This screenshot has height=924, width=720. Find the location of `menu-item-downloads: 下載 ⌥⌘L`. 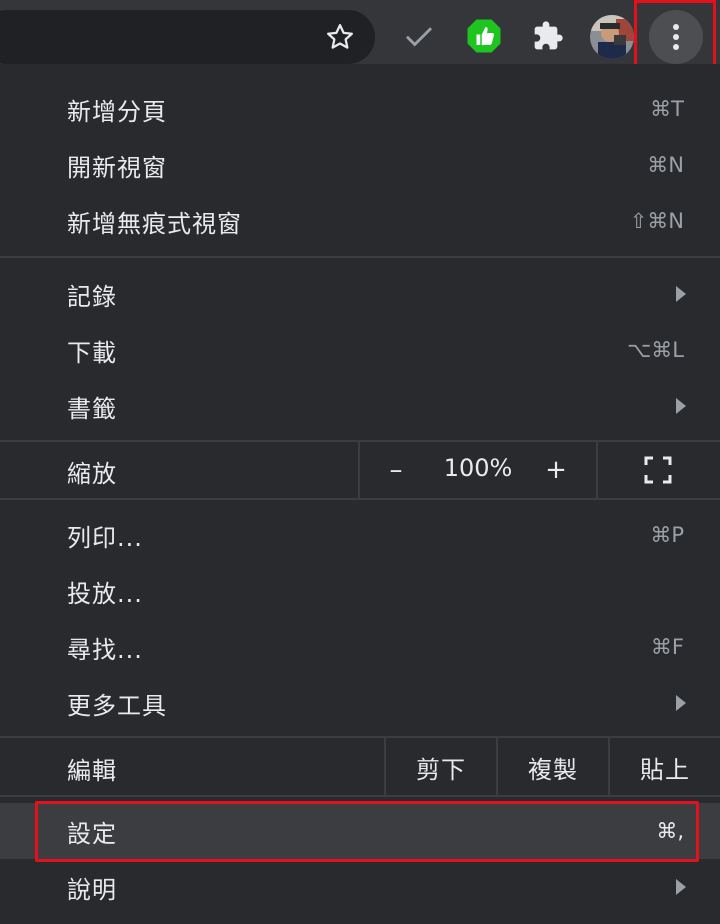

menu-item-downloads: 下載 ⌥⌘L is located at coordinates (360, 350).